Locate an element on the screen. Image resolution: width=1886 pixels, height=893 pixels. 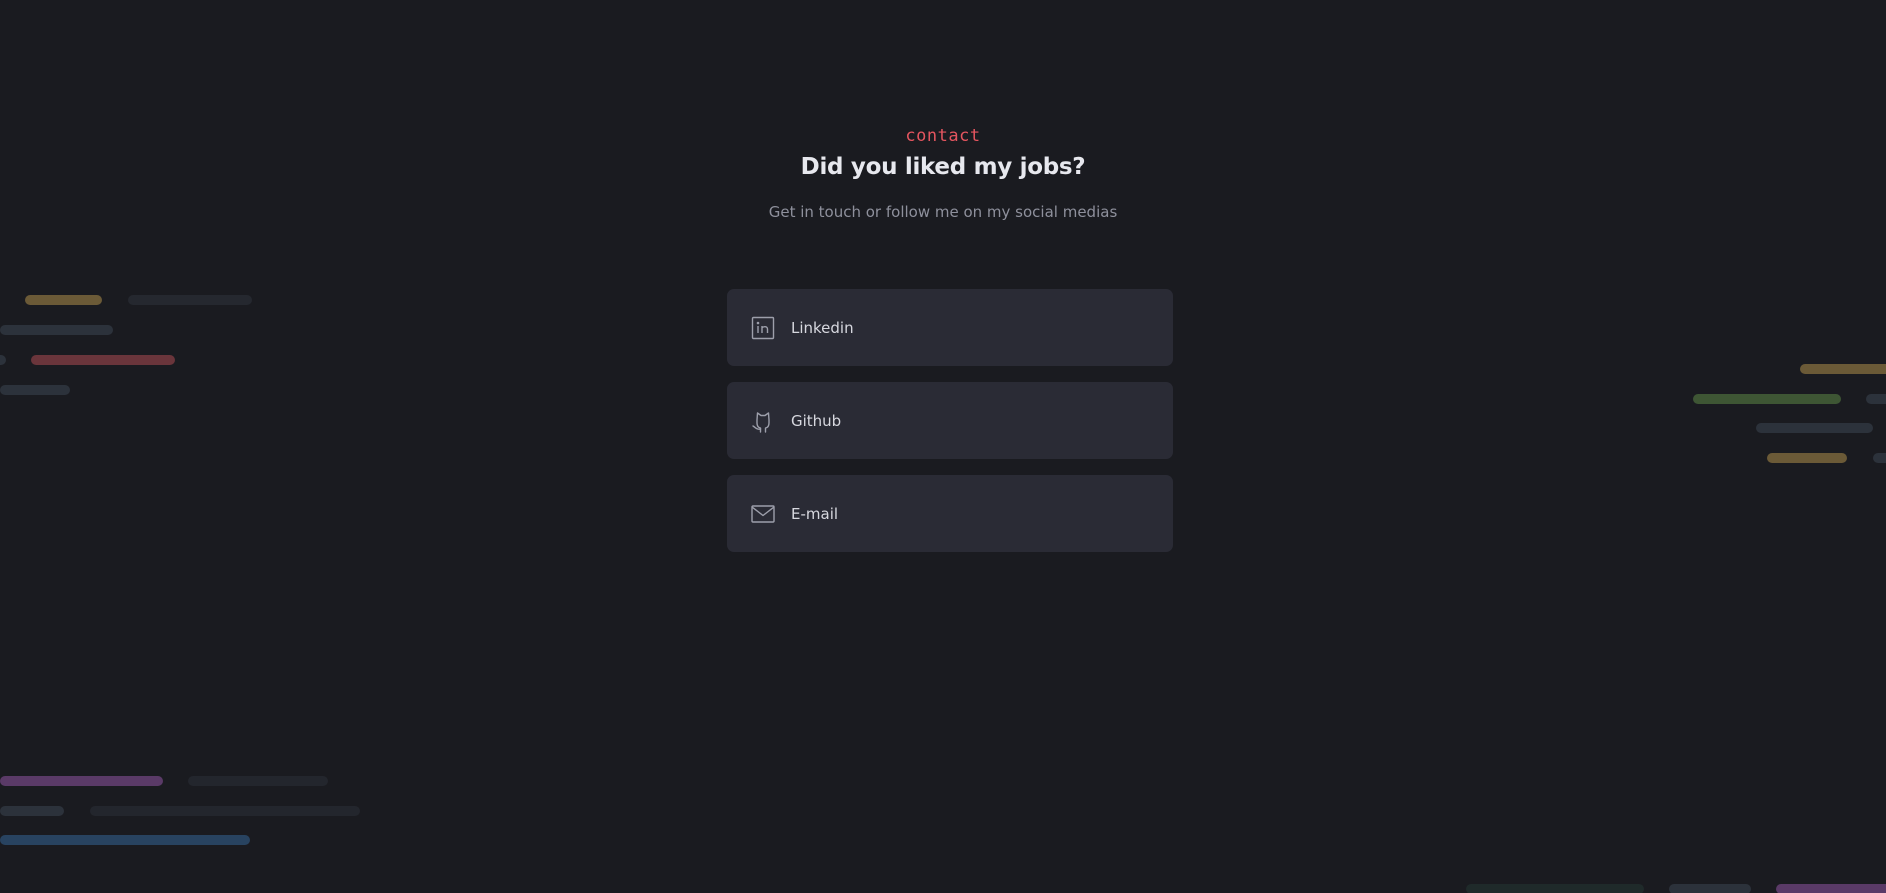
github-label: Github is located at coordinates (816, 420).